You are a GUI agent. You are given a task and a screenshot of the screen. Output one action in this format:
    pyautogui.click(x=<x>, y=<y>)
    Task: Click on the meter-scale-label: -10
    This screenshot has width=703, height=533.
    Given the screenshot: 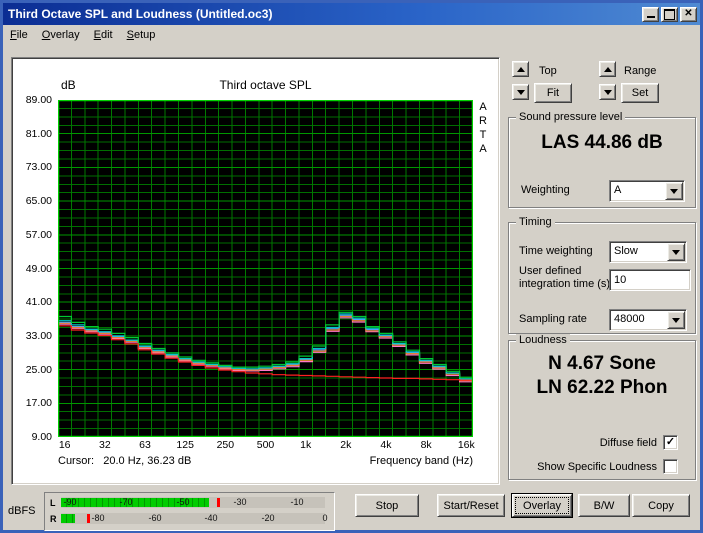 What is the action you would take?
    pyautogui.click(x=297, y=502)
    